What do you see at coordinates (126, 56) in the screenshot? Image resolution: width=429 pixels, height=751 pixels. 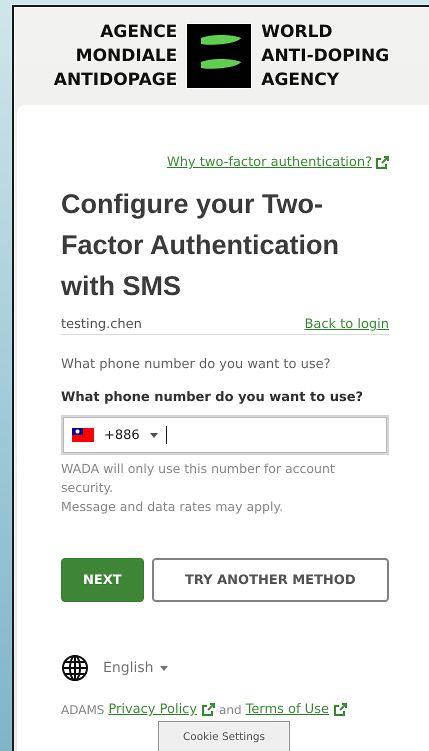 I see `logo-text: MONDIALE` at bounding box center [126, 56].